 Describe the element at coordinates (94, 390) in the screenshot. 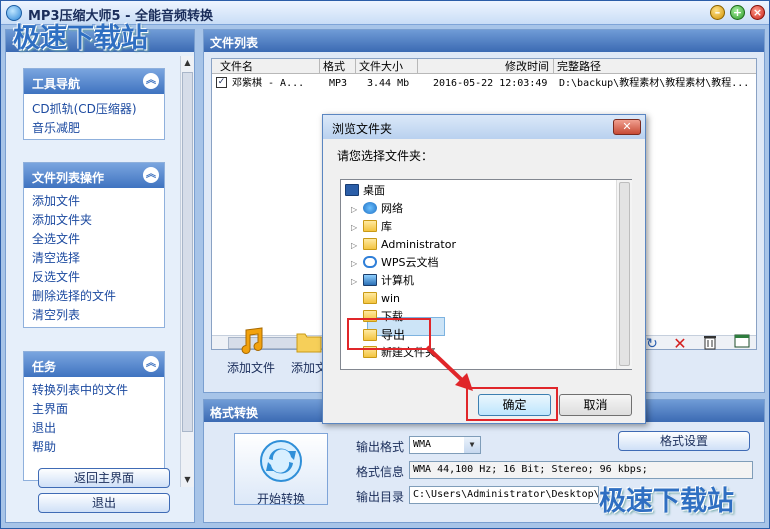

I see `nav-item-convert-list: 转换列表中的文件` at that location.